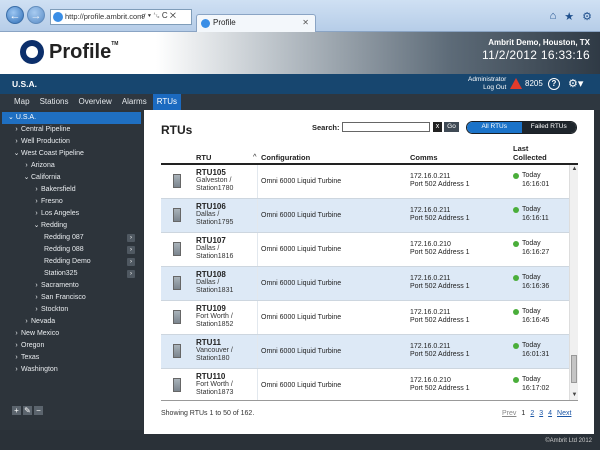  Describe the element at coordinates (208, 342) in the screenshot. I see `rtu-name: RTU11` at that location.